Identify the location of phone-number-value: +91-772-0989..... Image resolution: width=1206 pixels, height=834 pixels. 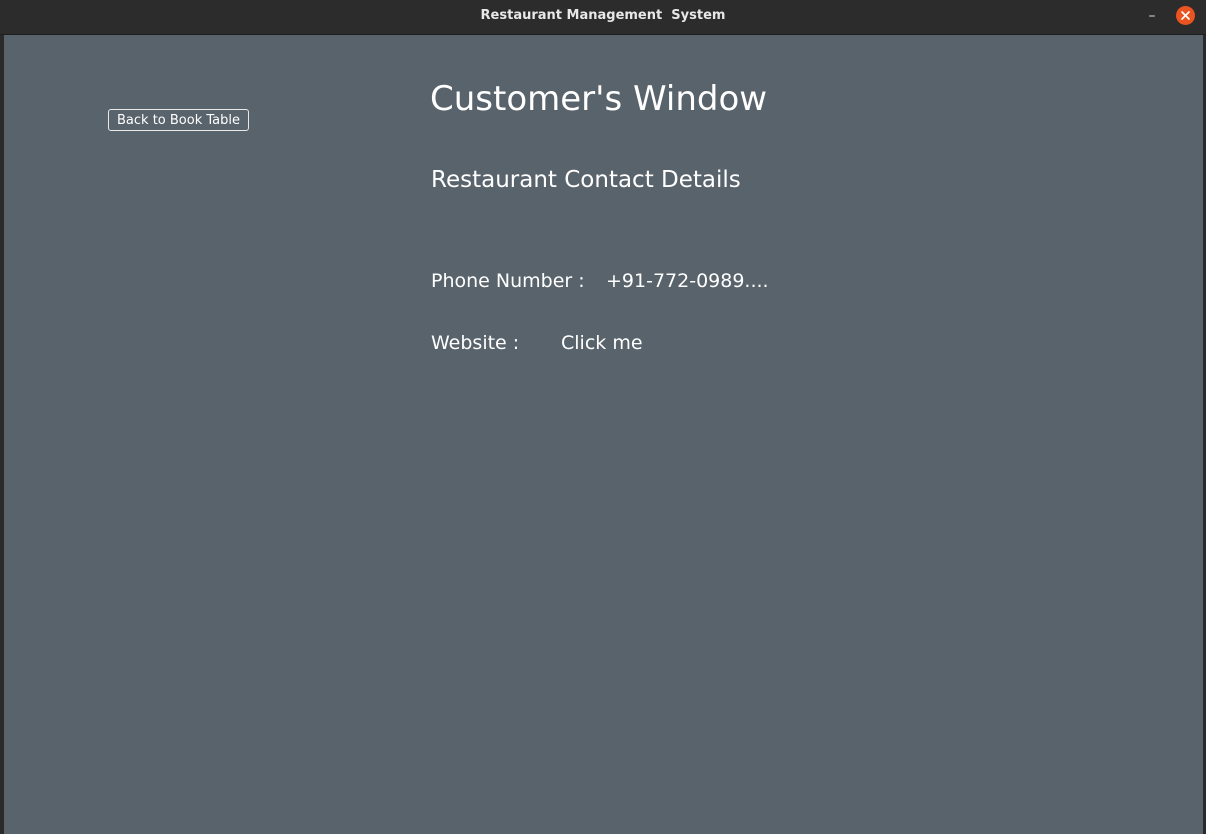
(687, 281).